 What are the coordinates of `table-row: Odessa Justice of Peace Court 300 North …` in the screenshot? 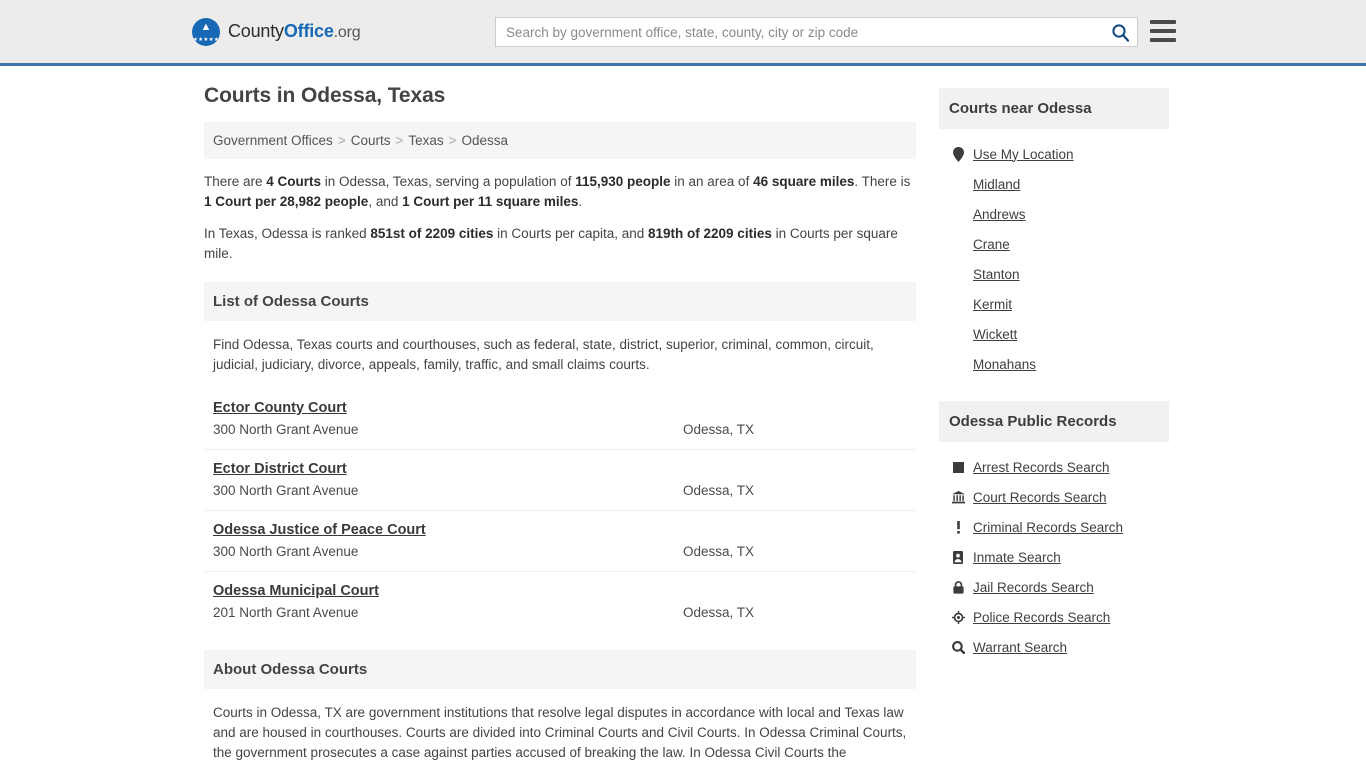 It's located at (560, 540).